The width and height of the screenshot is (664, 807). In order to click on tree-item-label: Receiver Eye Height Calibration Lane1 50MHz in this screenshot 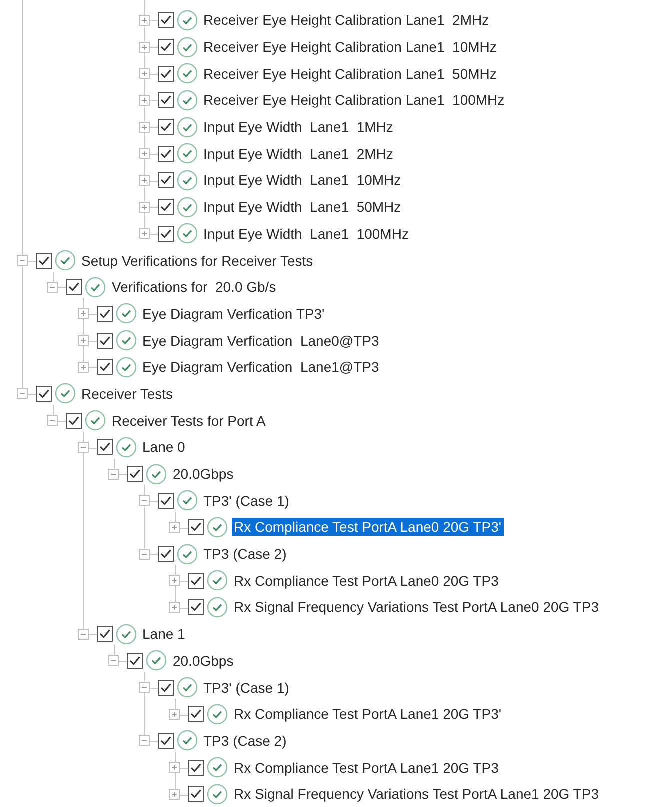, I will do `click(350, 73)`.